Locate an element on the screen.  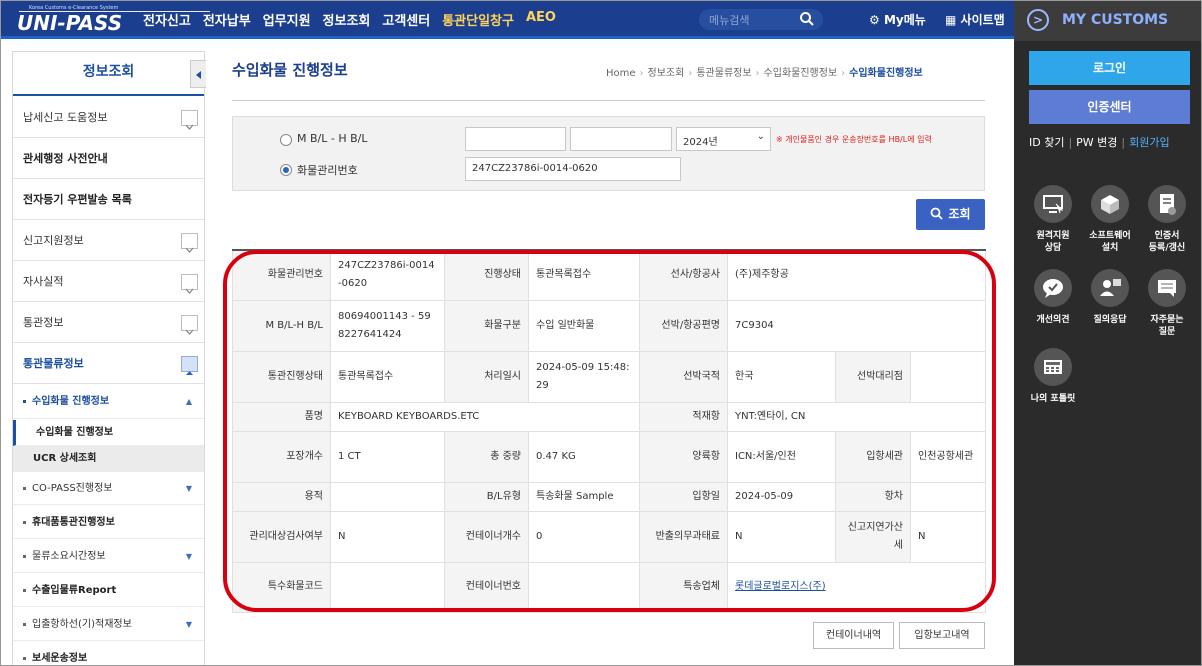
table-cell: 인천공항세관 is located at coordinates (948, 456).